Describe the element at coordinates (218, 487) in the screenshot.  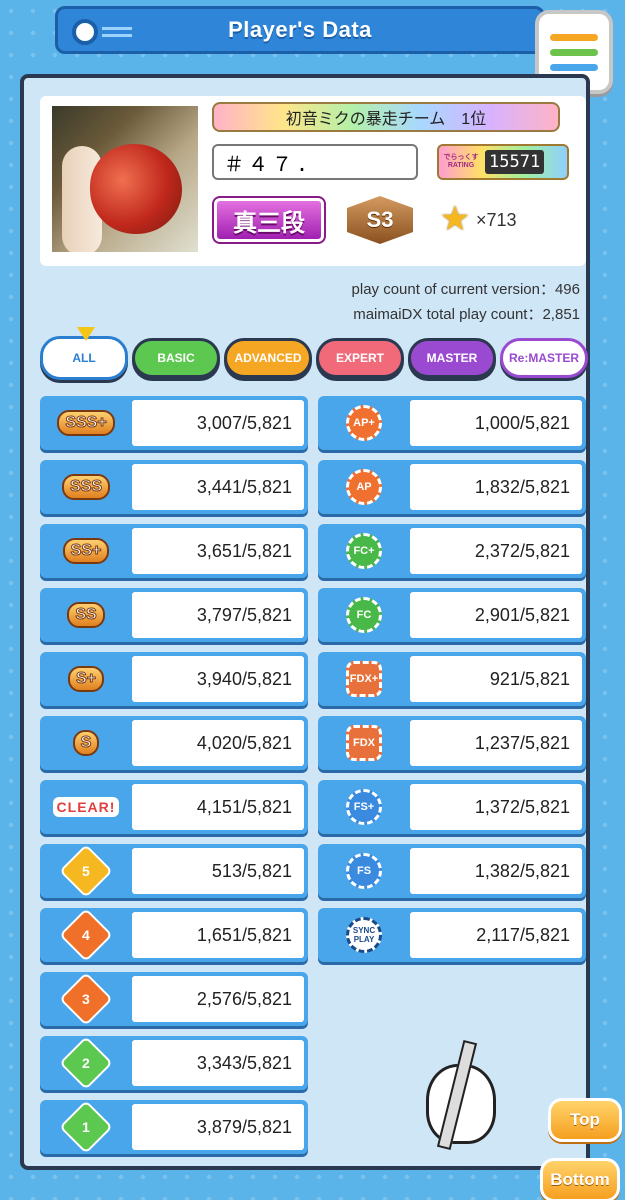
I see `stat-value: 3,441/5,821` at that location.